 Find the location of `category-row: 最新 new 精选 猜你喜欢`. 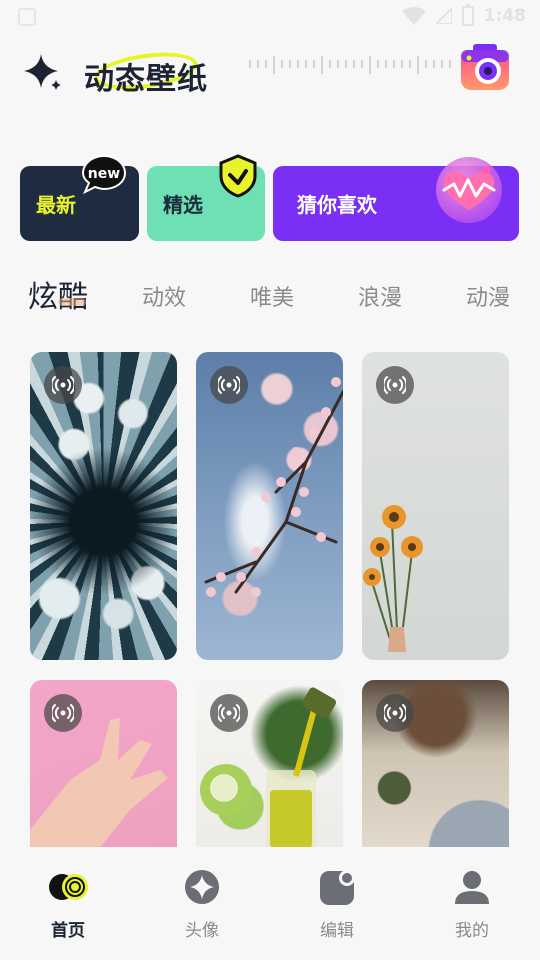

category-row: 最新 new 精选 猜你喜欢 is located at coordinates (270, 198).